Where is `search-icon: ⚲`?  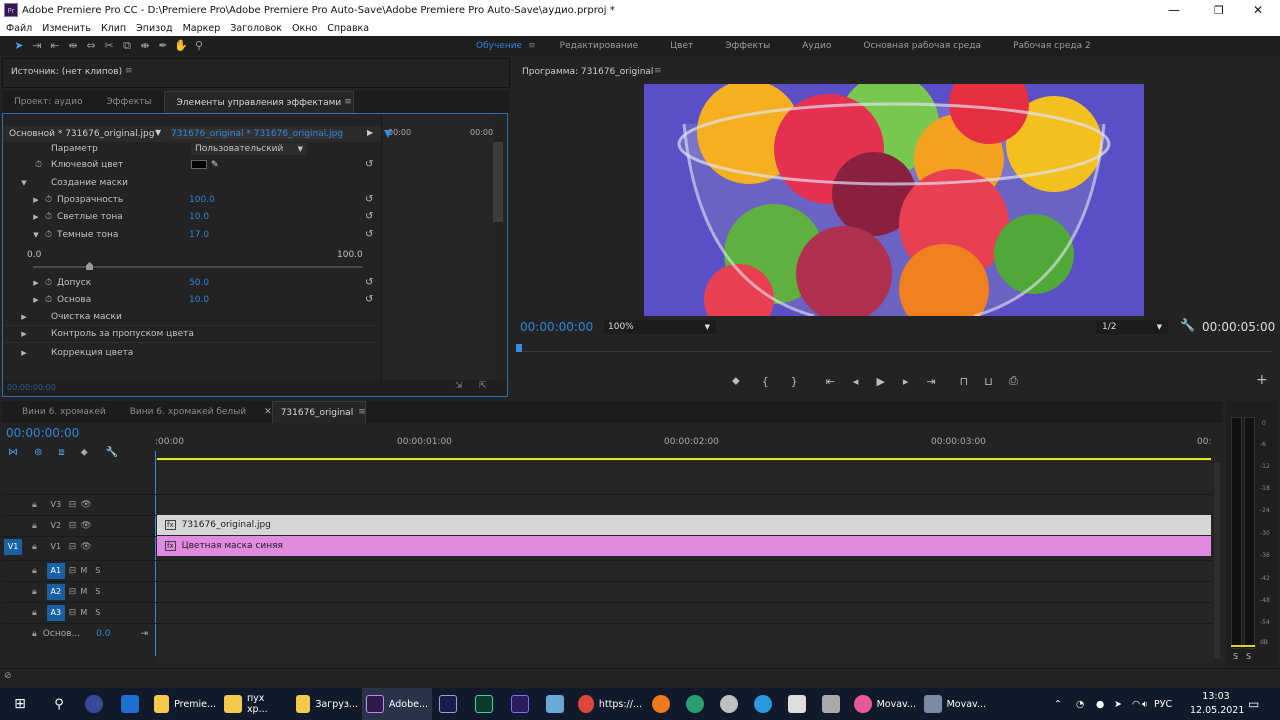 search-icon: ⚲ is located at coordinates (59, 704).